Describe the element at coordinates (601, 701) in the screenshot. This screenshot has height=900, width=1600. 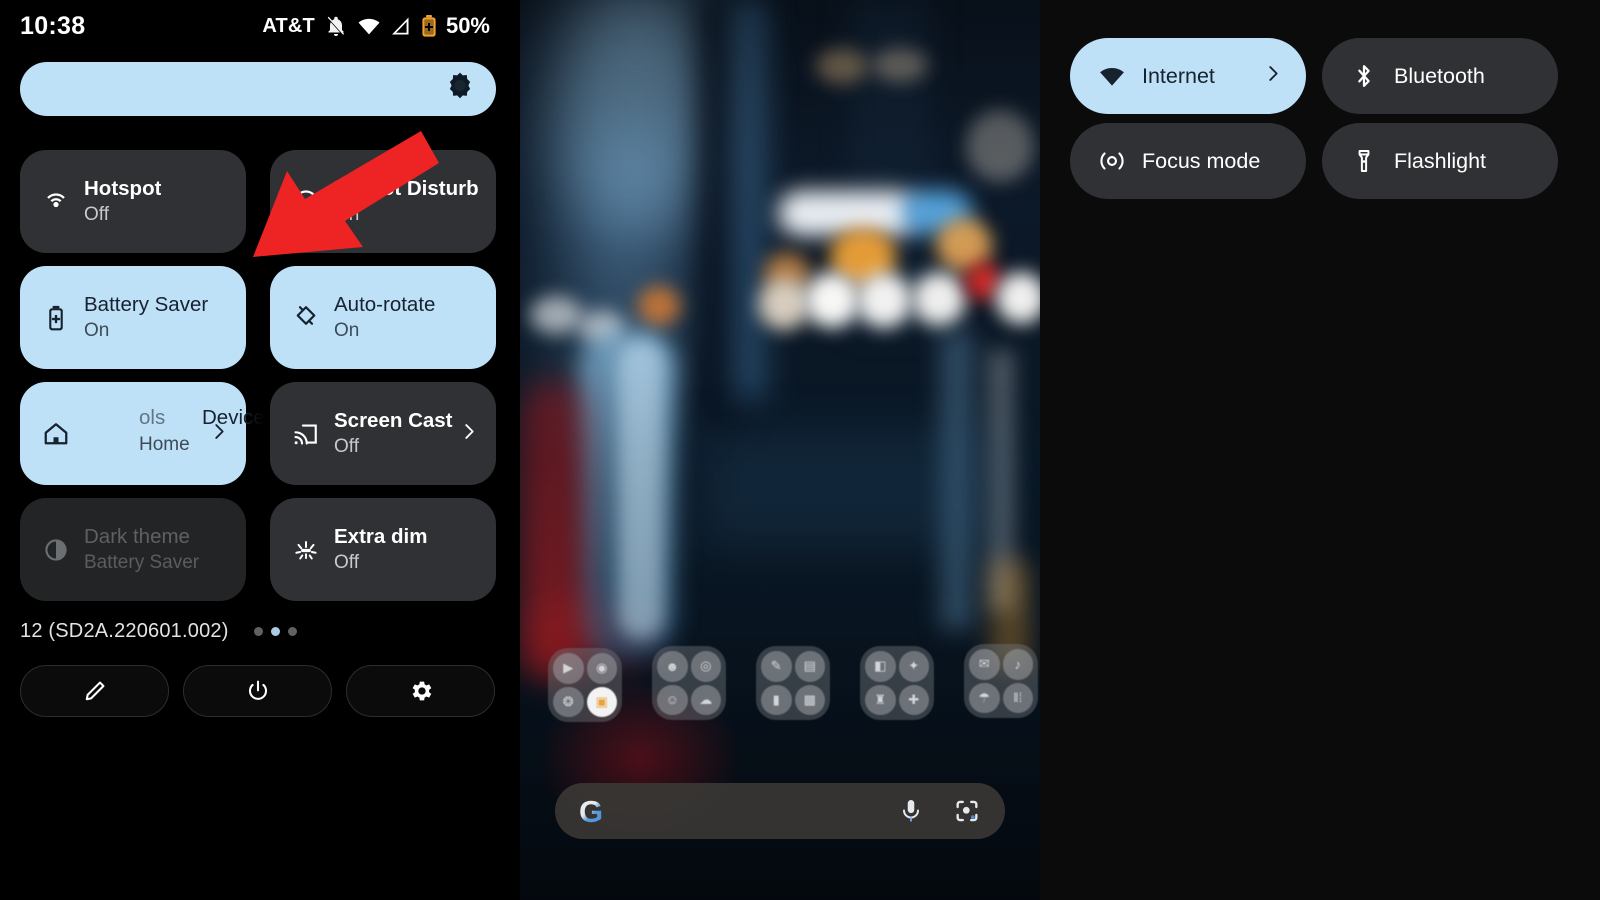
I see `gallery-icon: ▣` at that location.